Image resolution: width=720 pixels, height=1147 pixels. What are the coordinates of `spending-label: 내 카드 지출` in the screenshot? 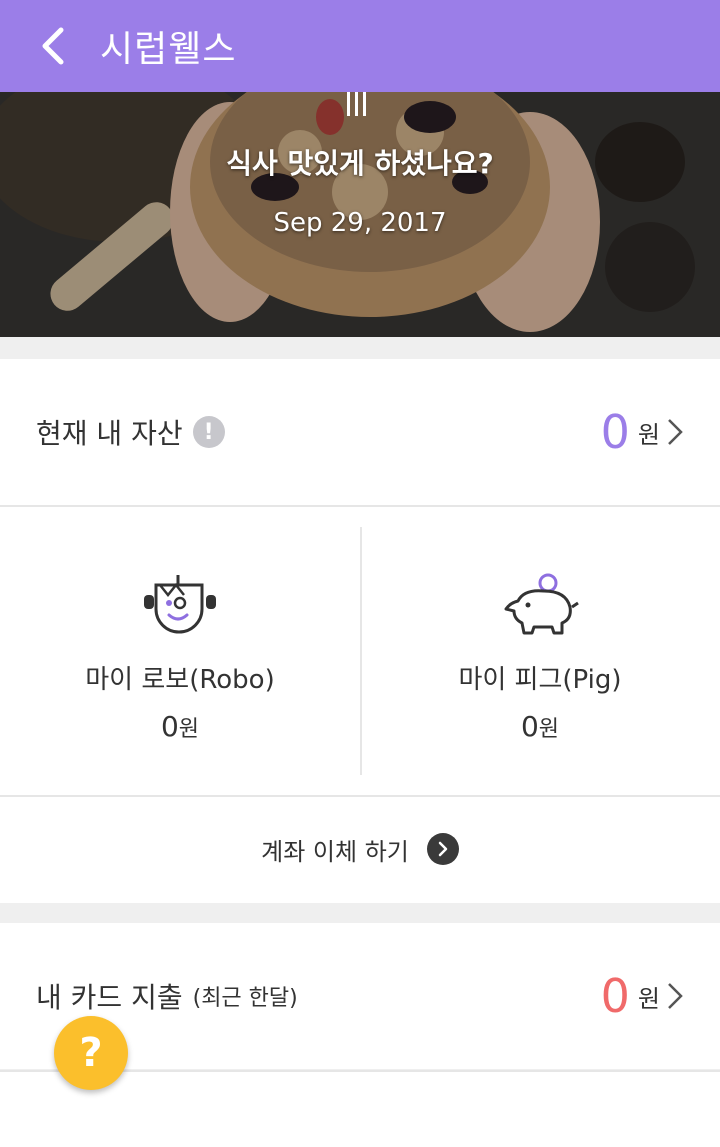 It's located at (109, 997).